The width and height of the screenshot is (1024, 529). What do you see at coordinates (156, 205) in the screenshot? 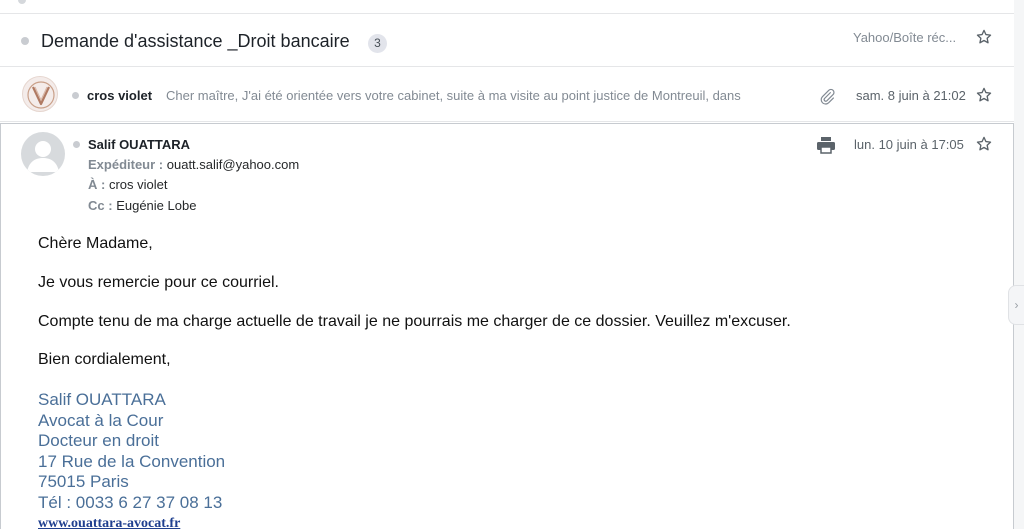
I see `cc-recipient: Eugénie Lobe` at bounding box center [156, 205].